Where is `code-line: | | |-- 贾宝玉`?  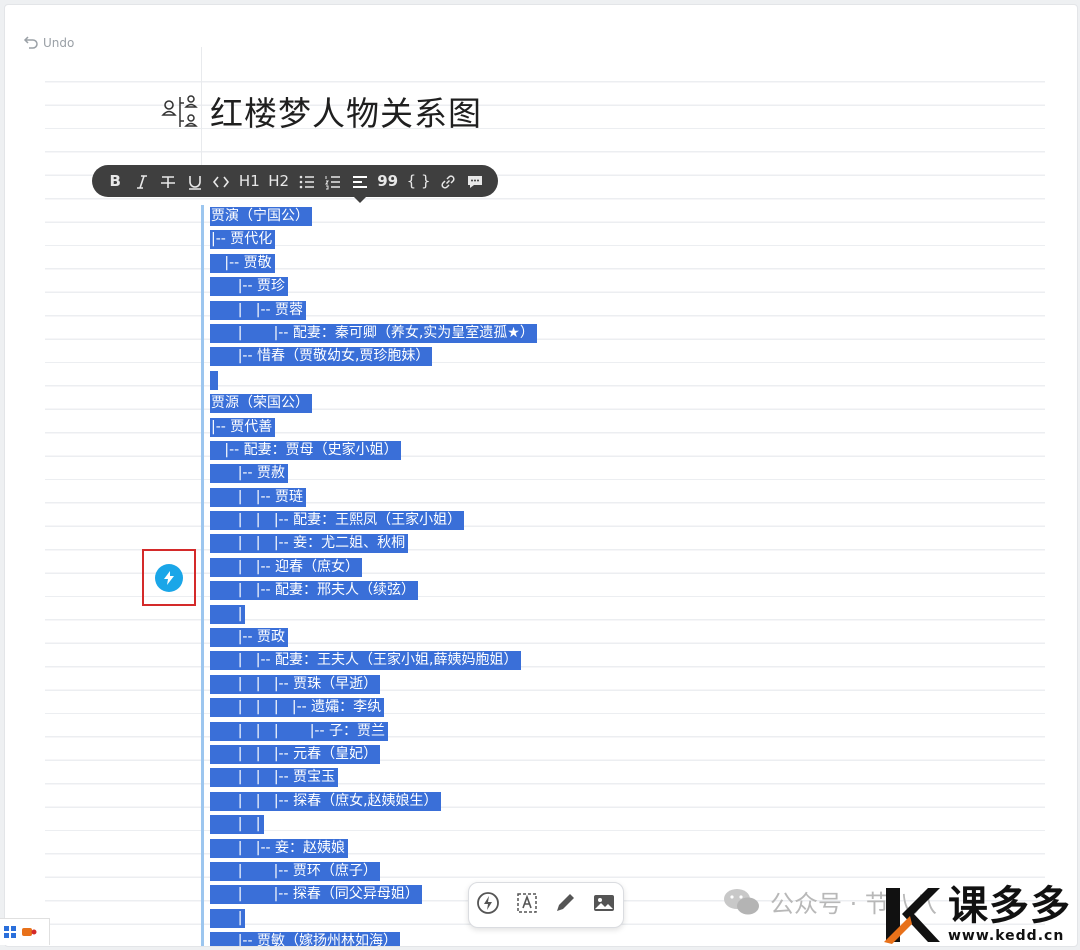 code-line: | | |-- 贾宝玉 is located at coordinates (373, 777).